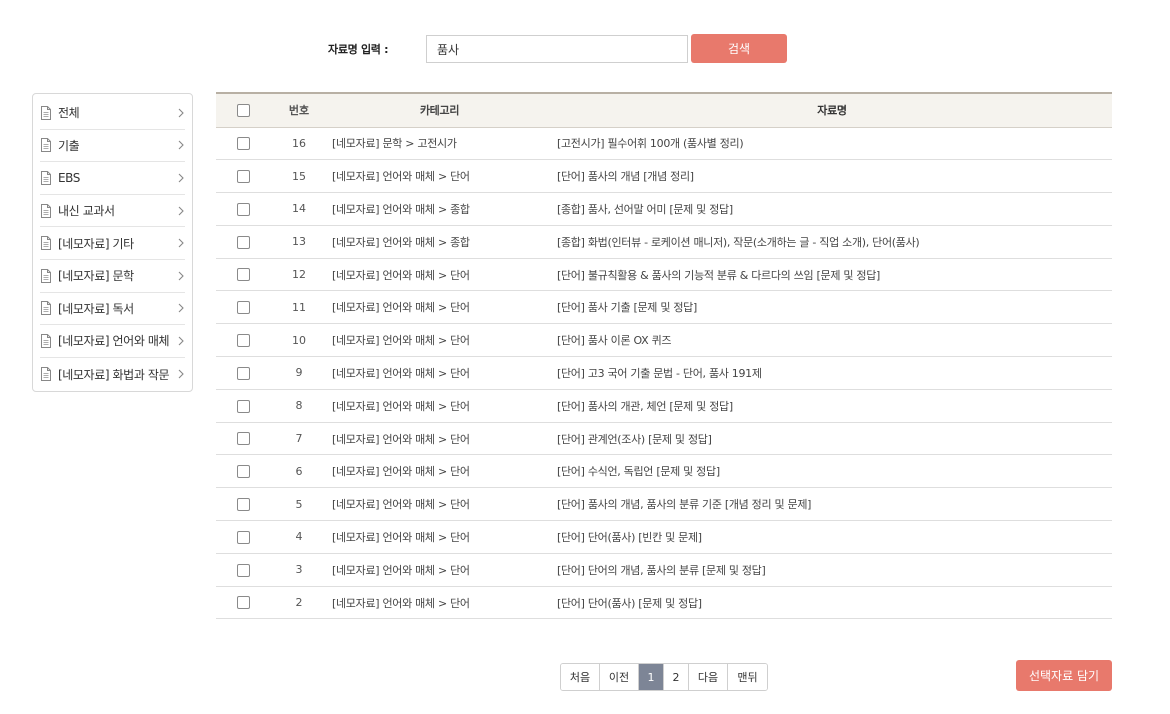 This screenshot has width=1170, height=714. What do you see at coordinates (832, 340) in the screenshot?
I see `row-title: [단어] 품사 이론 OX 퀴즈` at bounding box center [832, 340].